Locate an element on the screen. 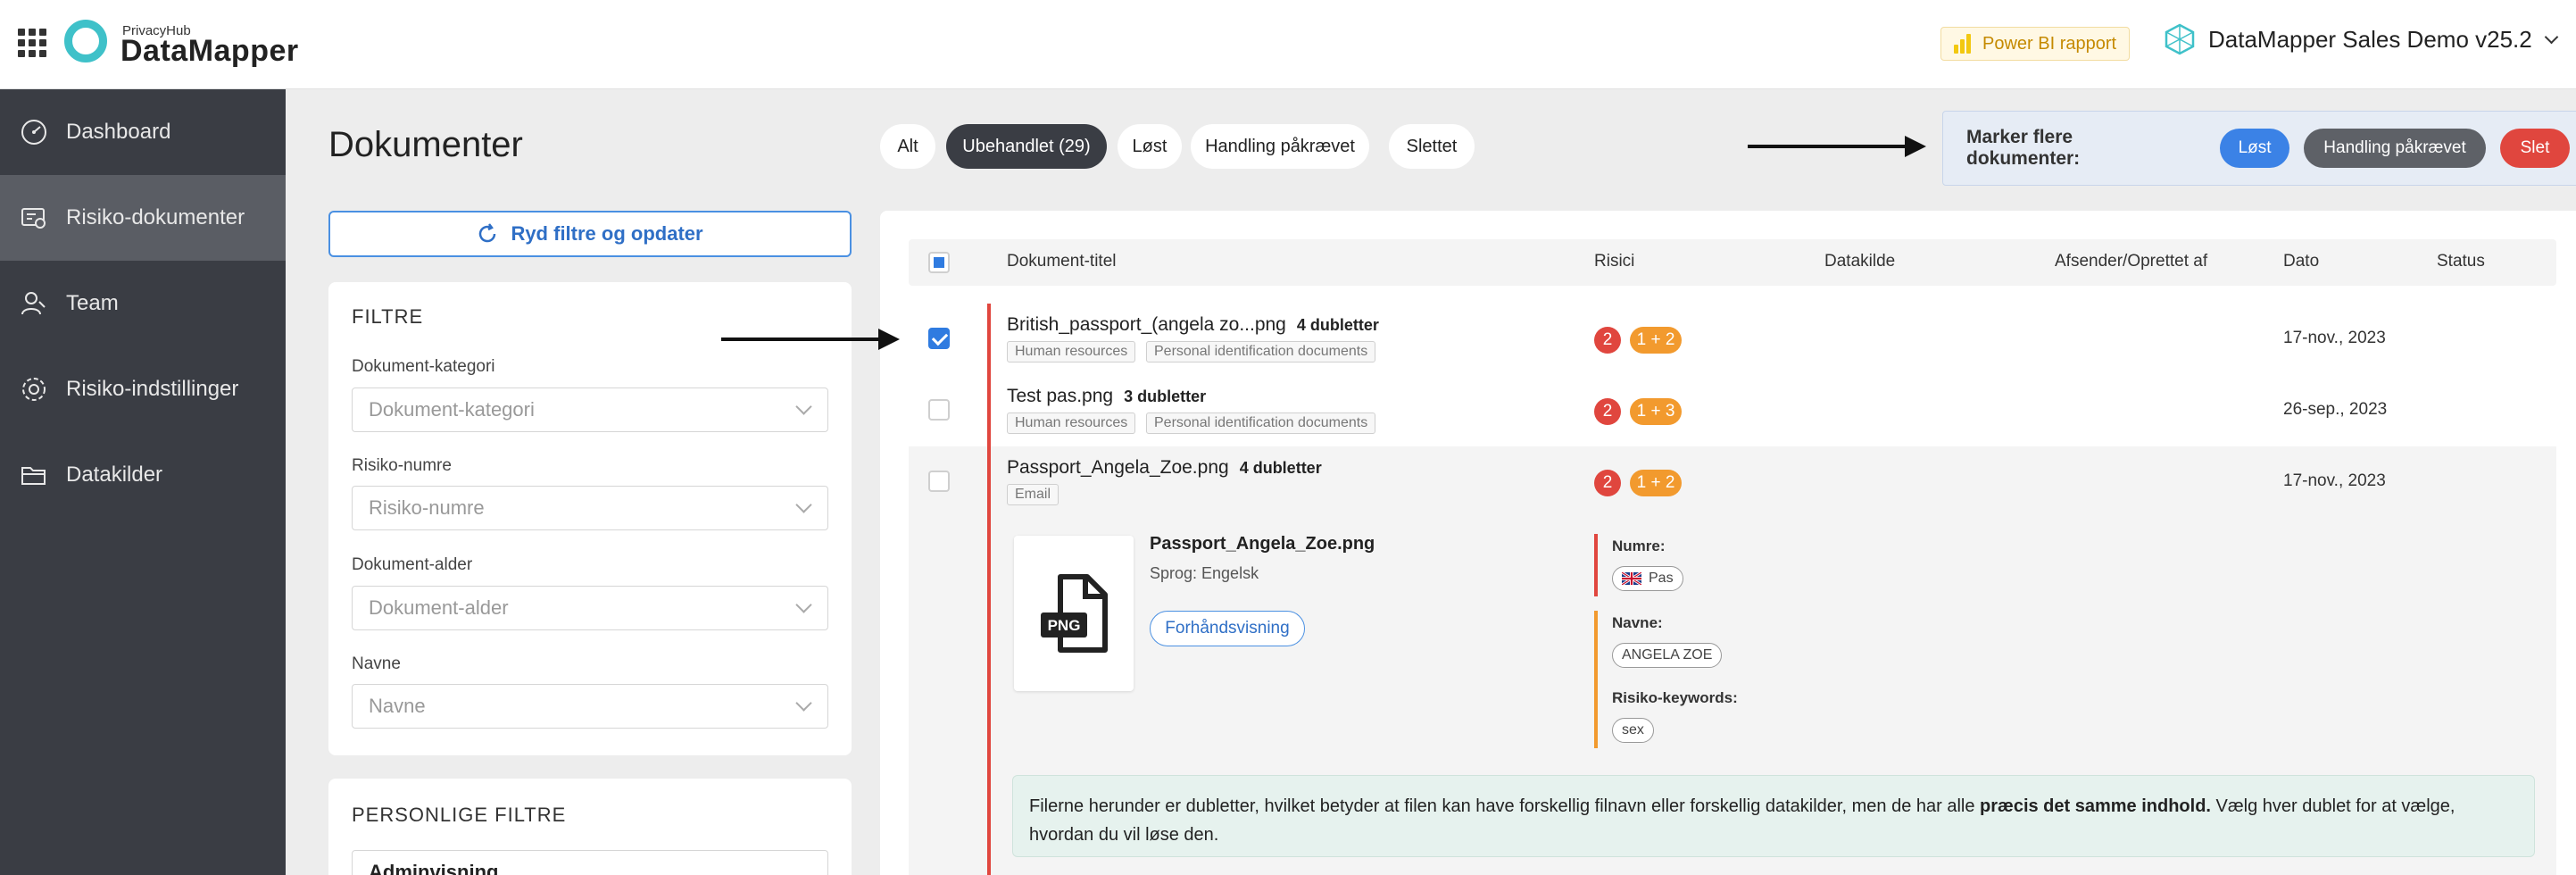  document-category-select: Dokument-kategori is located at coordinates (590, 410).